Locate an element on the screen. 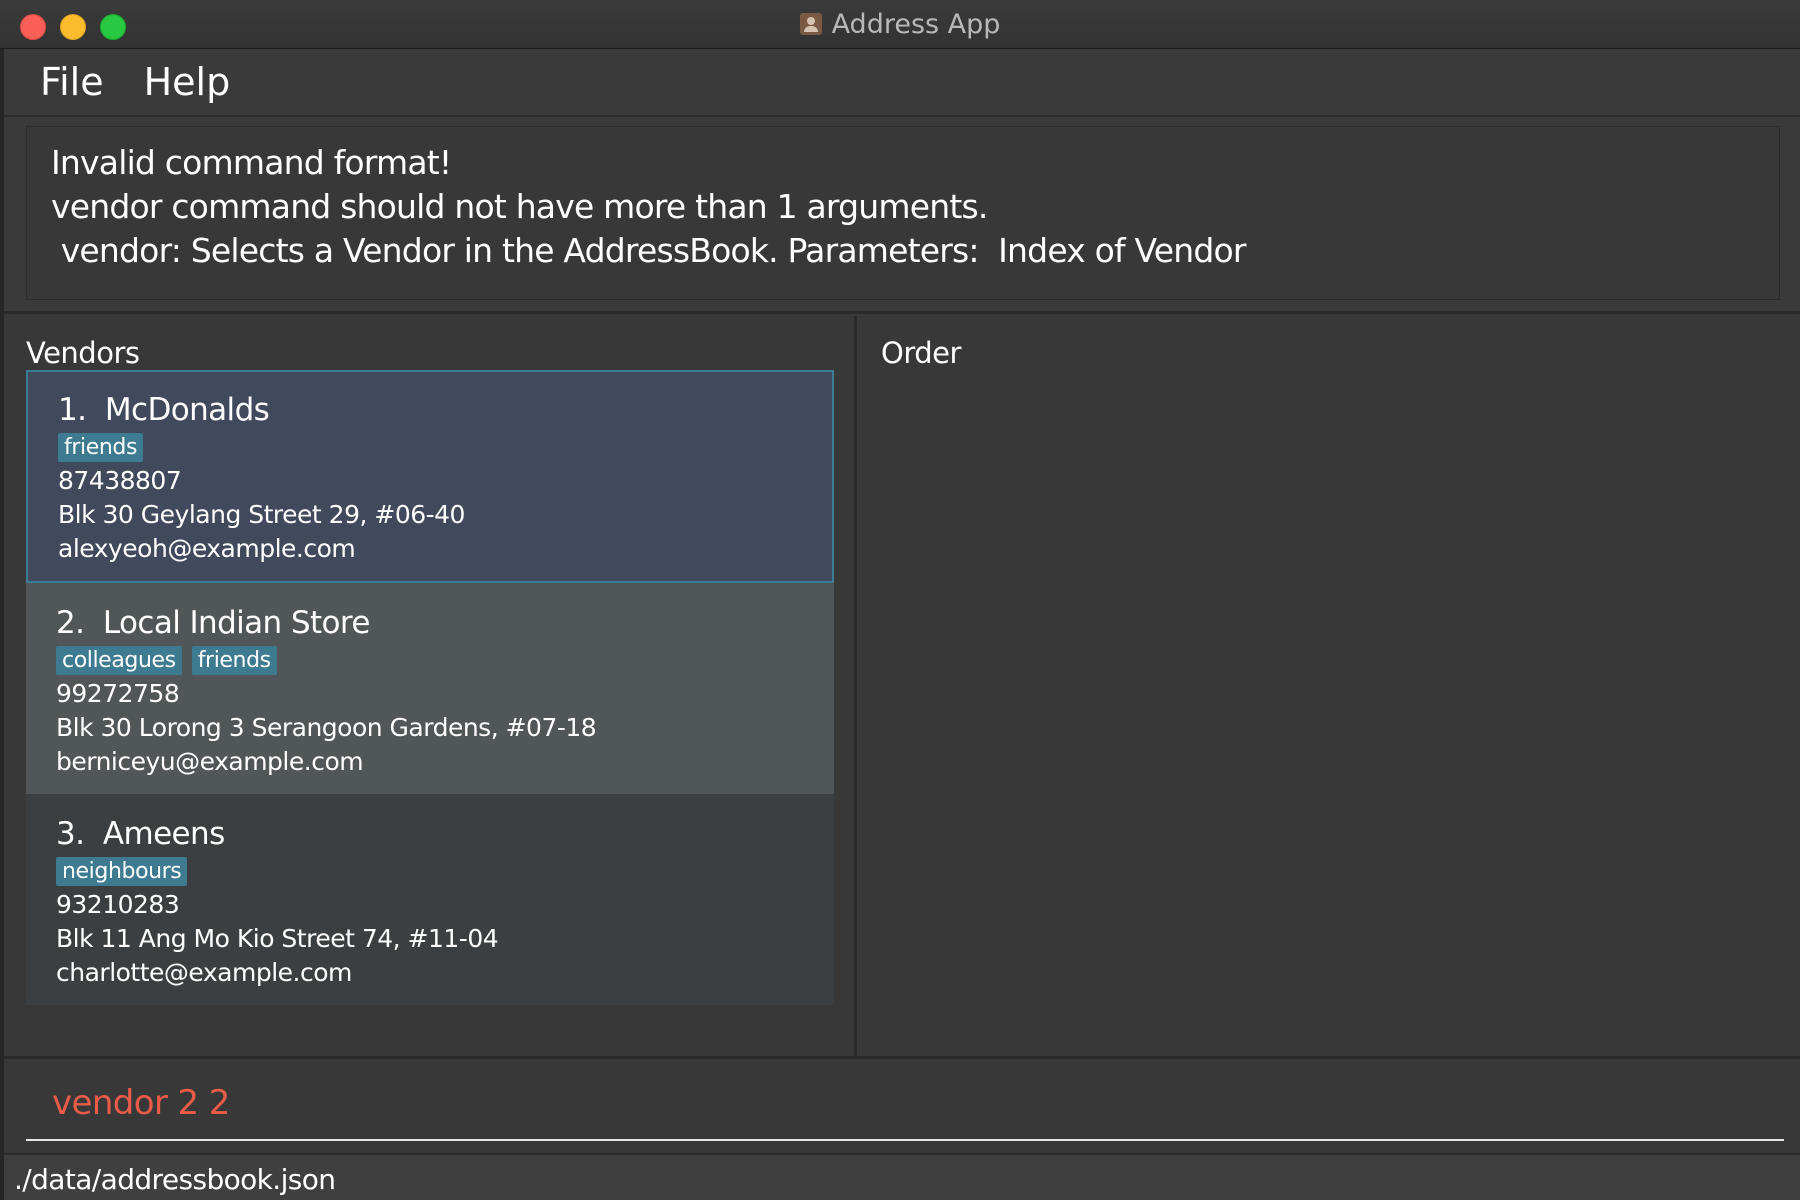 Image resolution: width=1800 pixels, height=1200 pixels. vendor-tags: friends is located at coordinates (430, 447).